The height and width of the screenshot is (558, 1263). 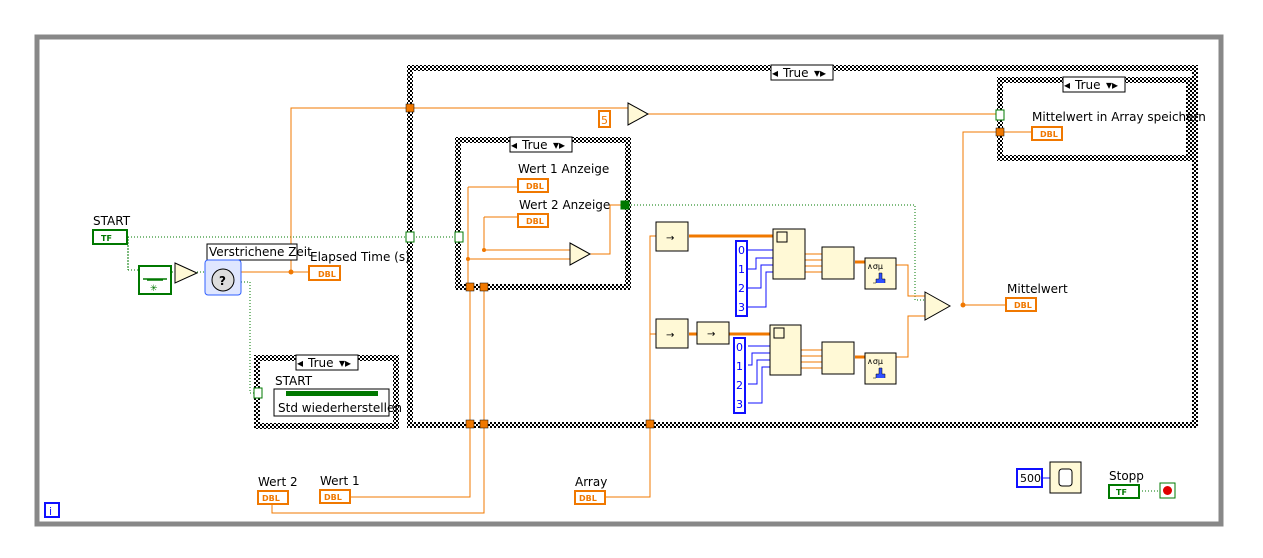 I want to click on loop-condition-terminal, so click(x=1167, y=490).